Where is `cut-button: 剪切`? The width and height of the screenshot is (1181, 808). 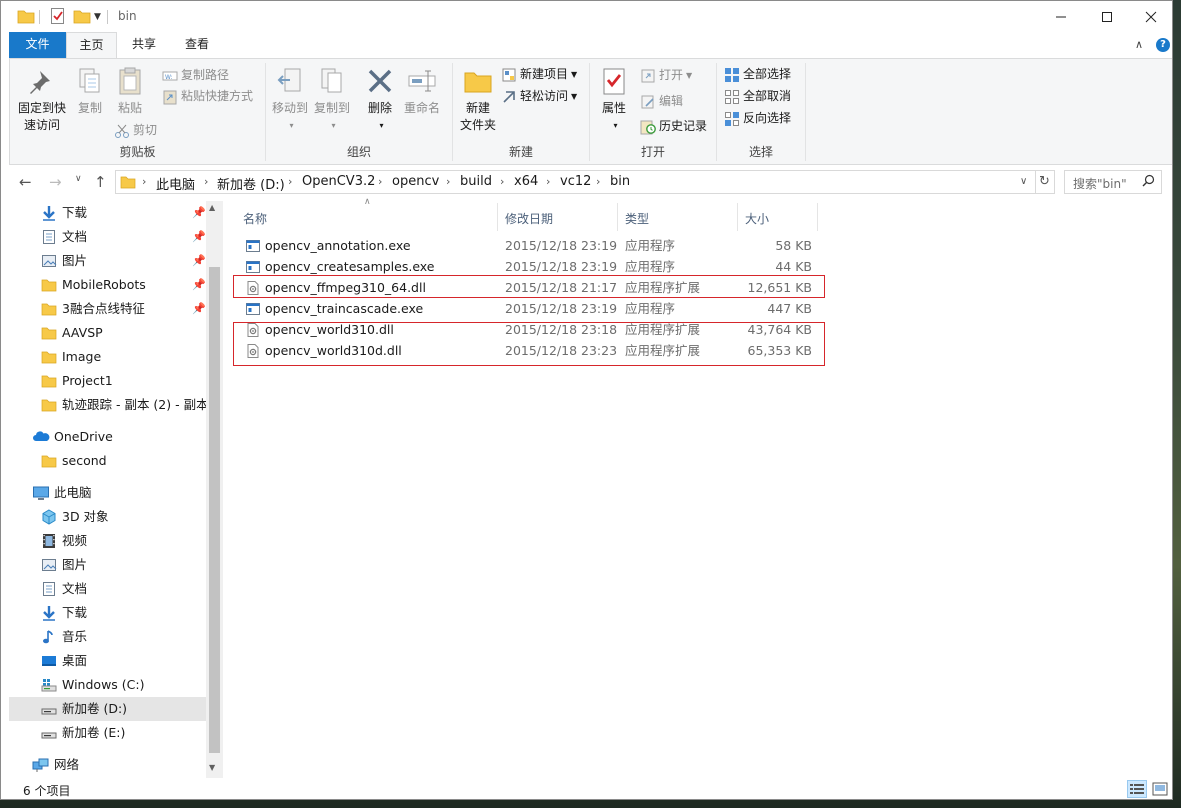 cut-button: 剪切 is located at coordinates (135, 130).